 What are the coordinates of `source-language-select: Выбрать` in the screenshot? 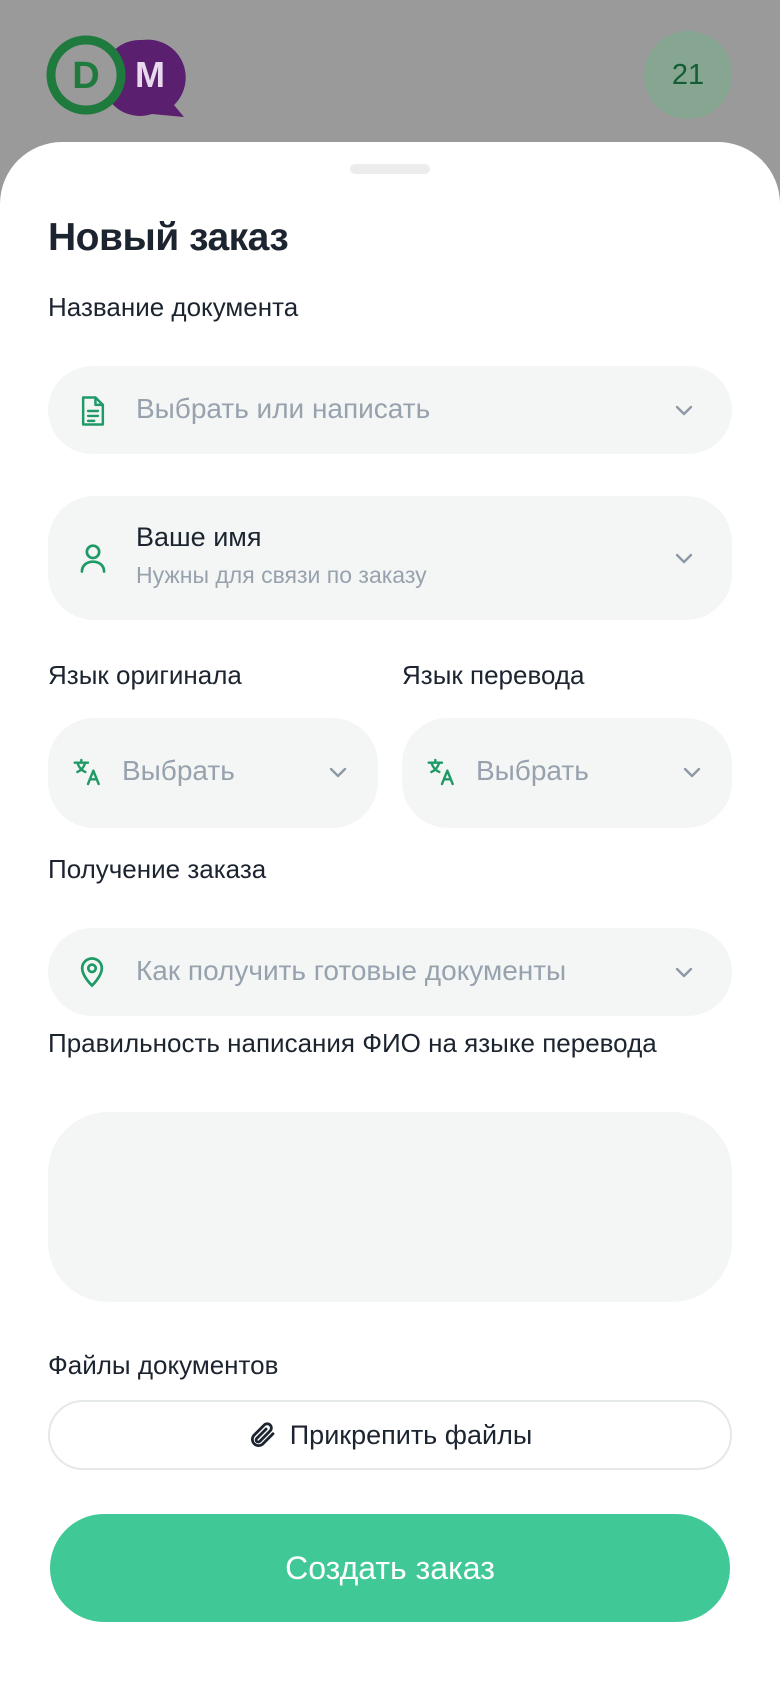 It's located at (213, 773).